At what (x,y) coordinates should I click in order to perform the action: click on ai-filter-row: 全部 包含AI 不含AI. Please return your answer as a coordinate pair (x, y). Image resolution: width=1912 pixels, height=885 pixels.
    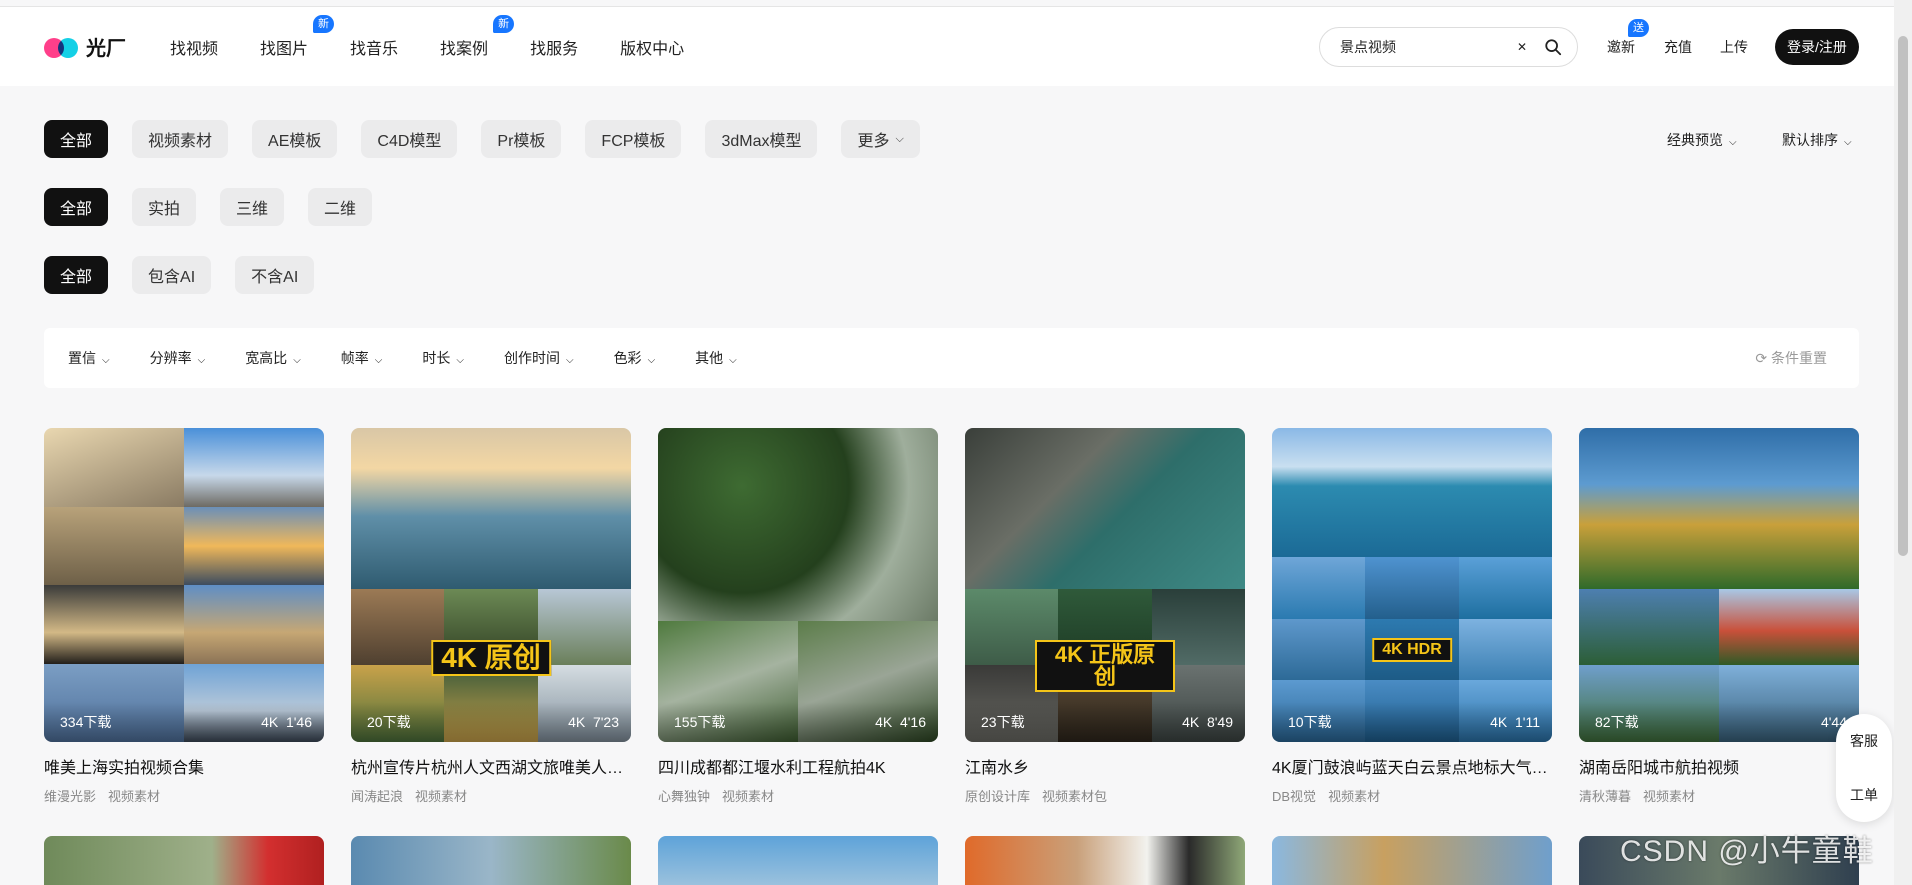
    Looking at the image, I should click on (191, 275).